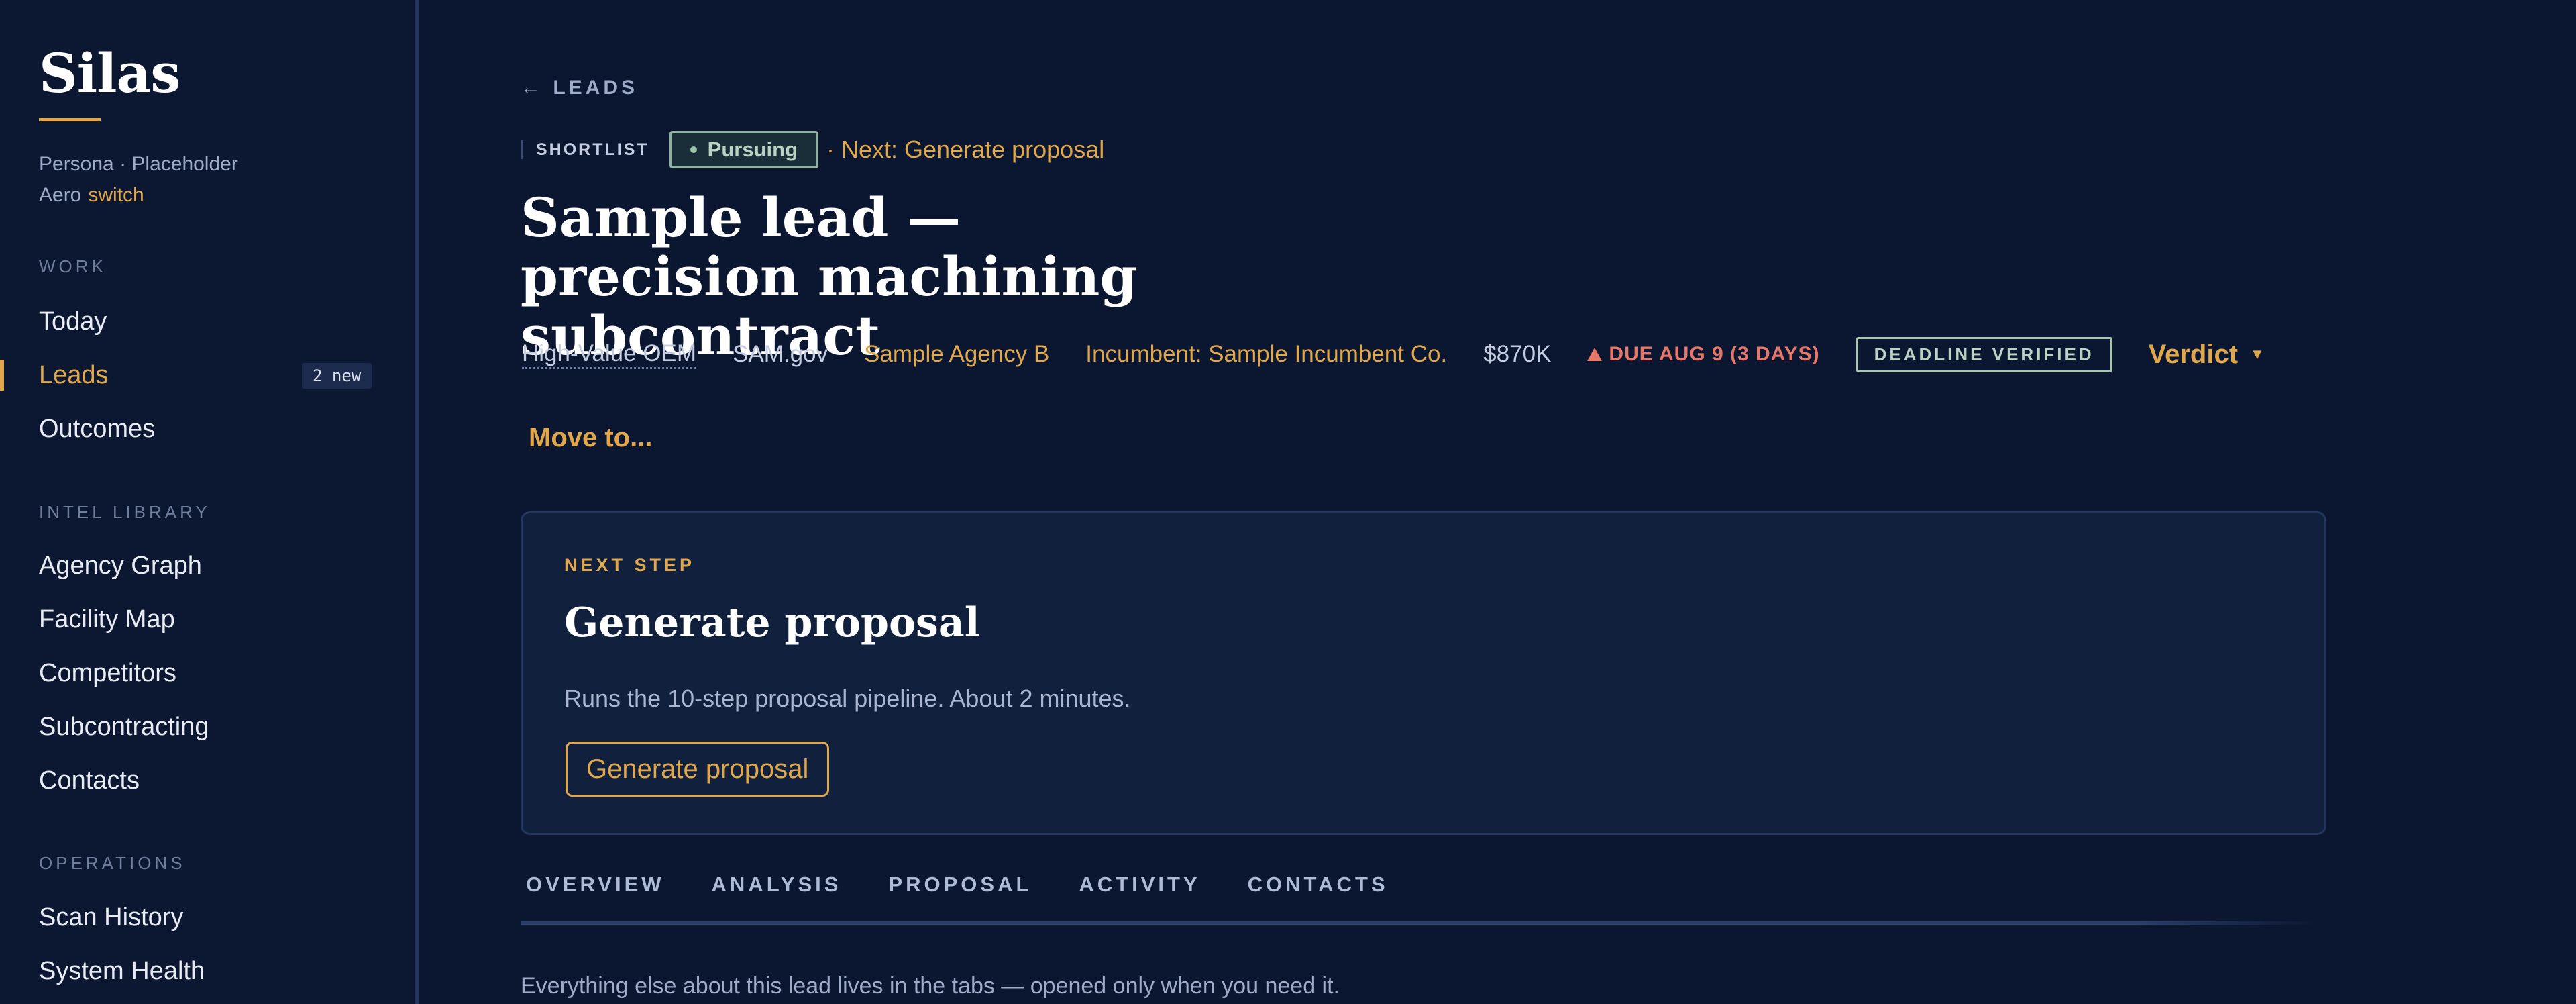 This screenshot has height=1004, width=2576. What do you see at coordinates (630, 565) in the screenshot?
I see `next-step-label: NEXT STEP` at bounding box center [630, 565].